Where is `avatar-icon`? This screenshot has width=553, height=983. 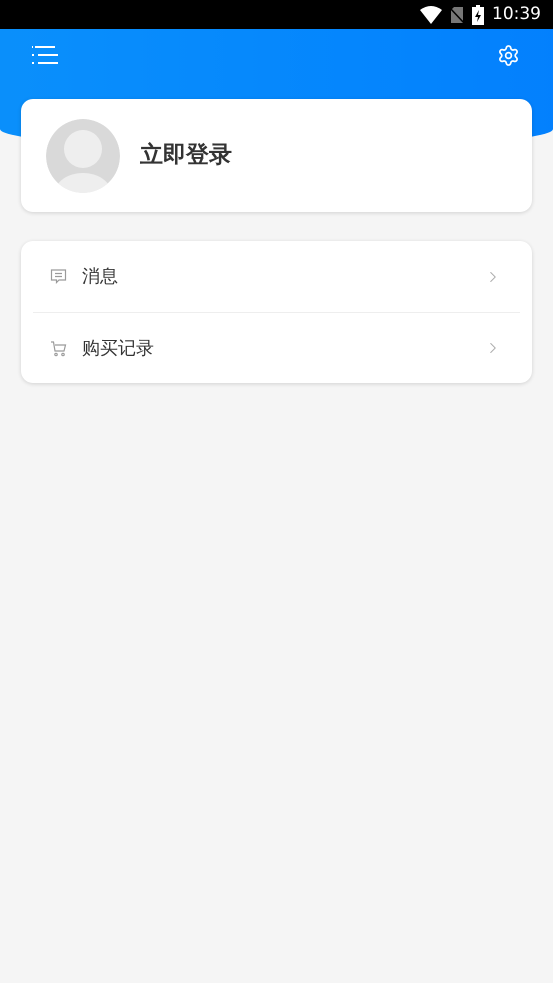
avatar-icon is located at coordinates (83, 155).